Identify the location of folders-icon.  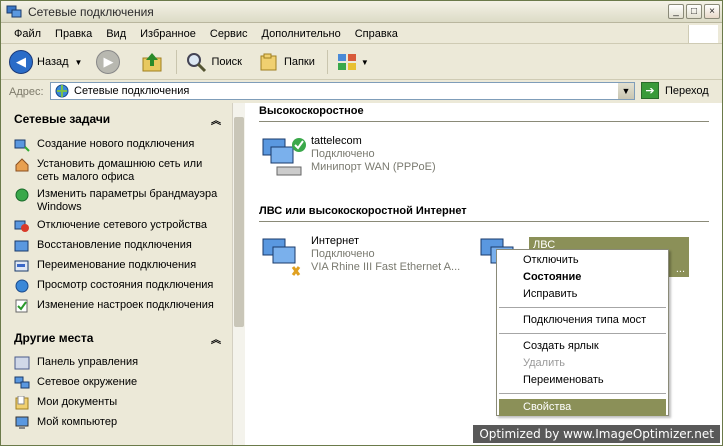
(268, 62).